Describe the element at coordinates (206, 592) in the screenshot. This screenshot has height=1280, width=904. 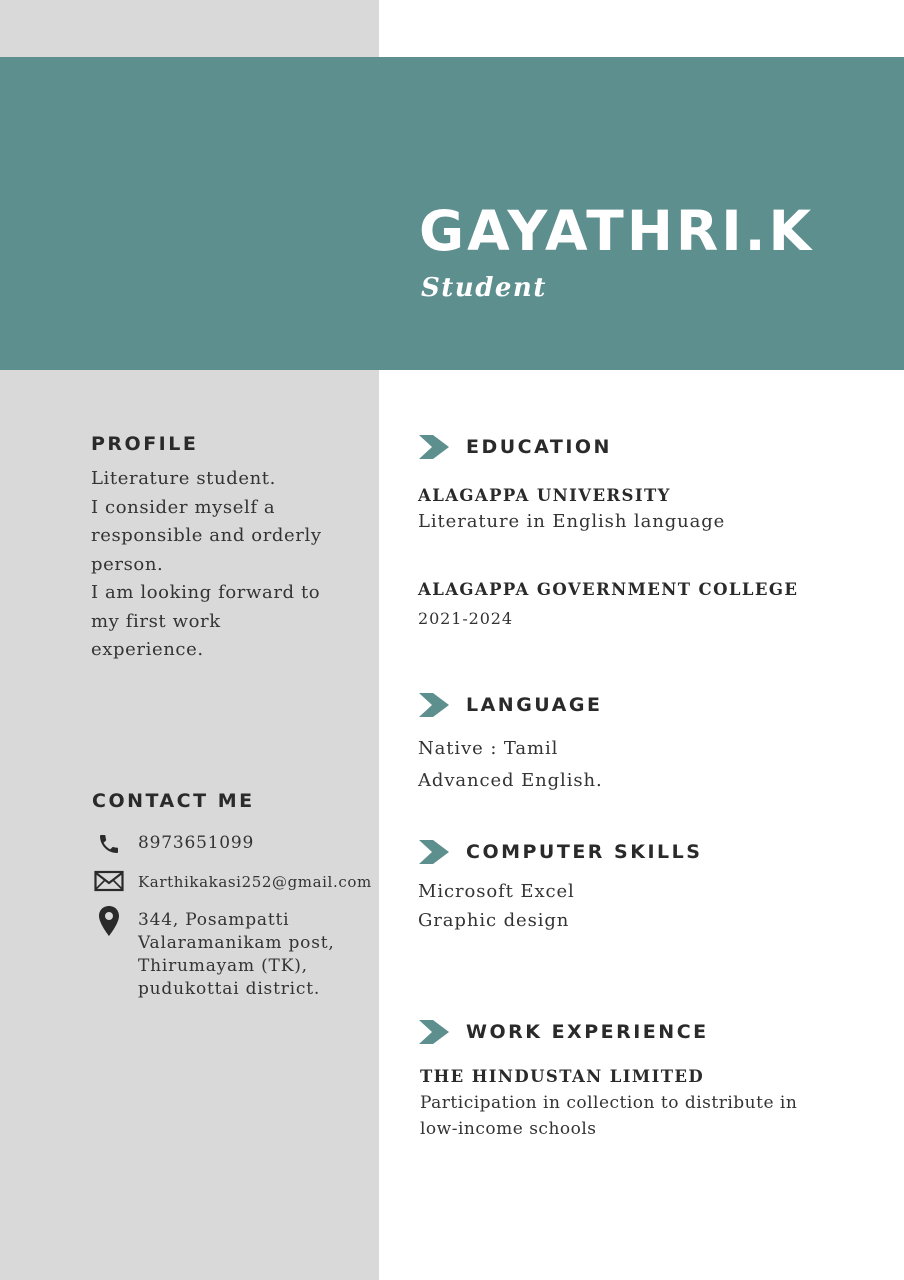
I see `profile-line: I am looking forward to` at that location.